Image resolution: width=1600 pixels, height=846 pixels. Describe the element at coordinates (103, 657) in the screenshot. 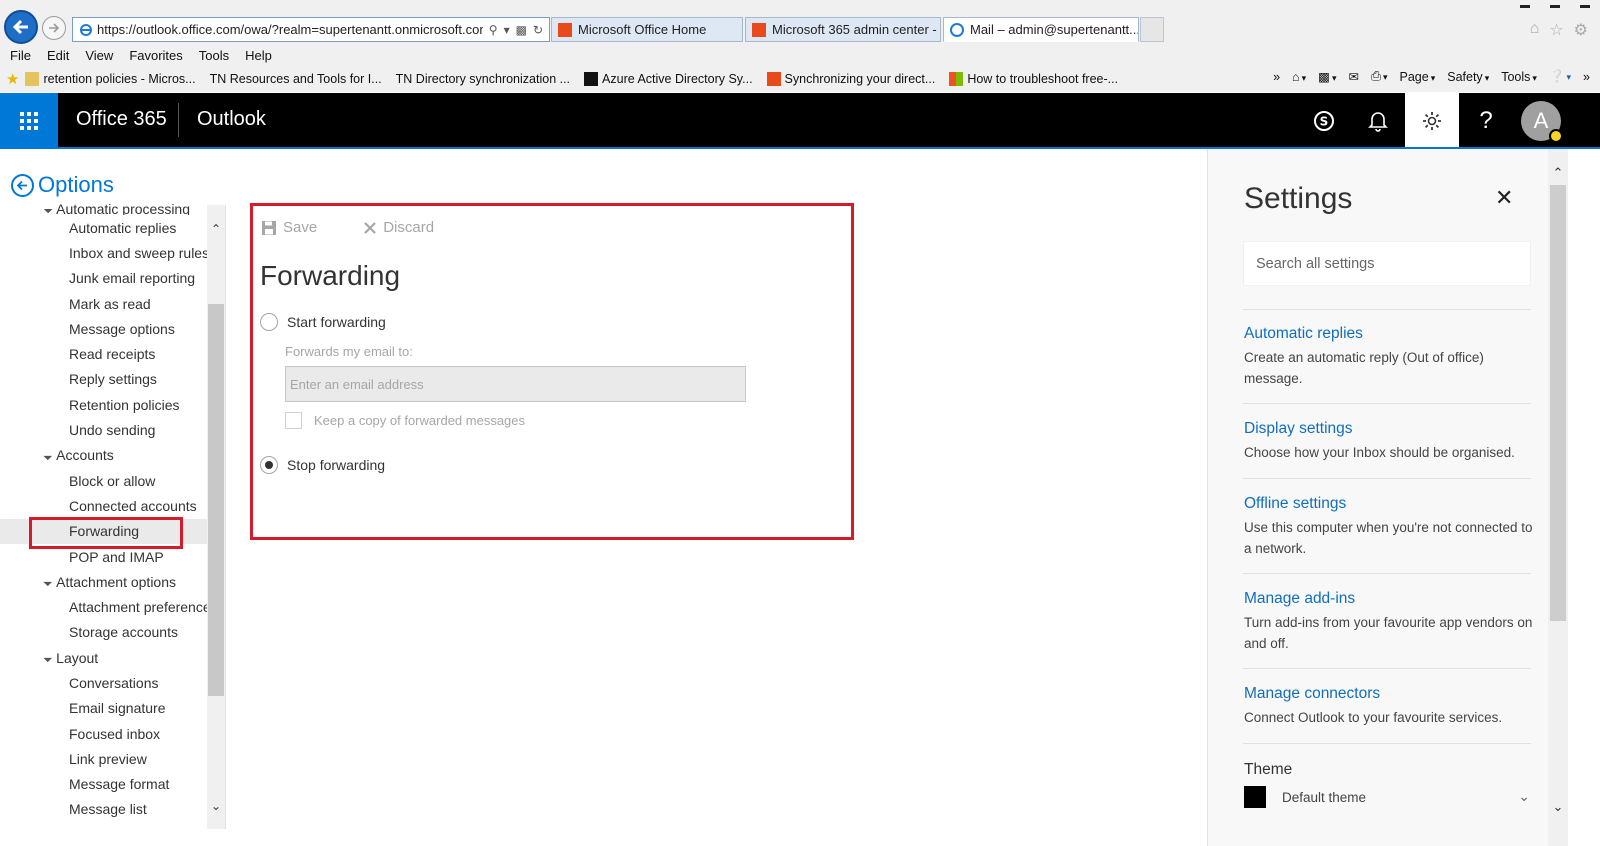

I see `nav-section-layout: ◢ Layout` at that location.